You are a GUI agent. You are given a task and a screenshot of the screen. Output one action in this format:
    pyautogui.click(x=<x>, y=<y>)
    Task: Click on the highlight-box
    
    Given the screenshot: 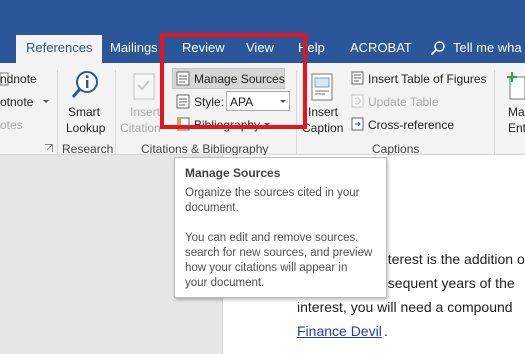 What is the action you would take?
    pyautogui.click(x=233, y=81)
    